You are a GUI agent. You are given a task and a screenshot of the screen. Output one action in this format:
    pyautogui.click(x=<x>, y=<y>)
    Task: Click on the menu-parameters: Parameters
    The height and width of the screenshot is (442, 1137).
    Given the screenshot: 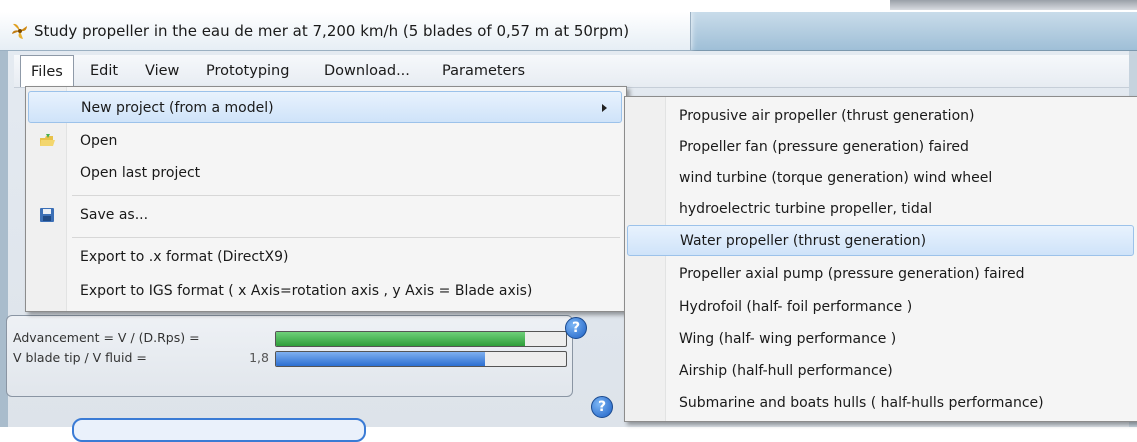 What is the action you would take?
    pyautogui.click(x=483, y=71)
    